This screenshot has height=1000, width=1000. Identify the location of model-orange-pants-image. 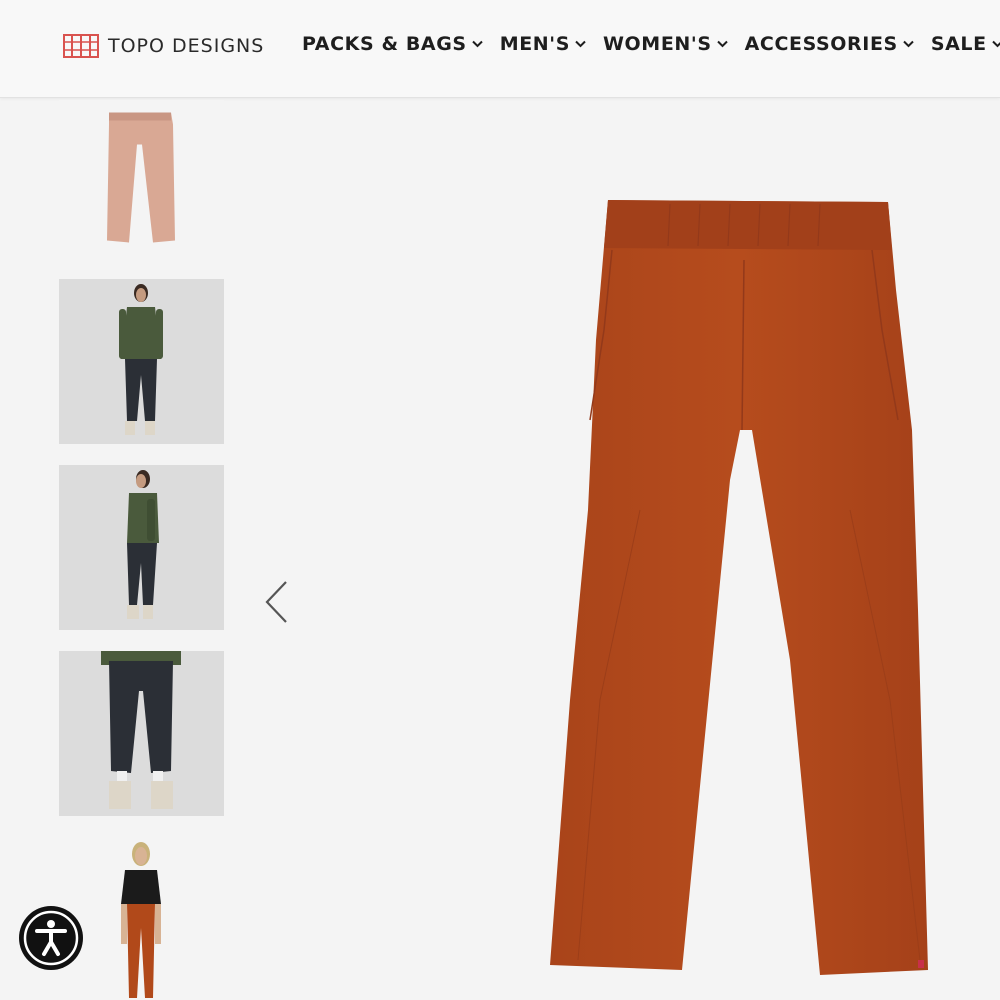
(141, 920).